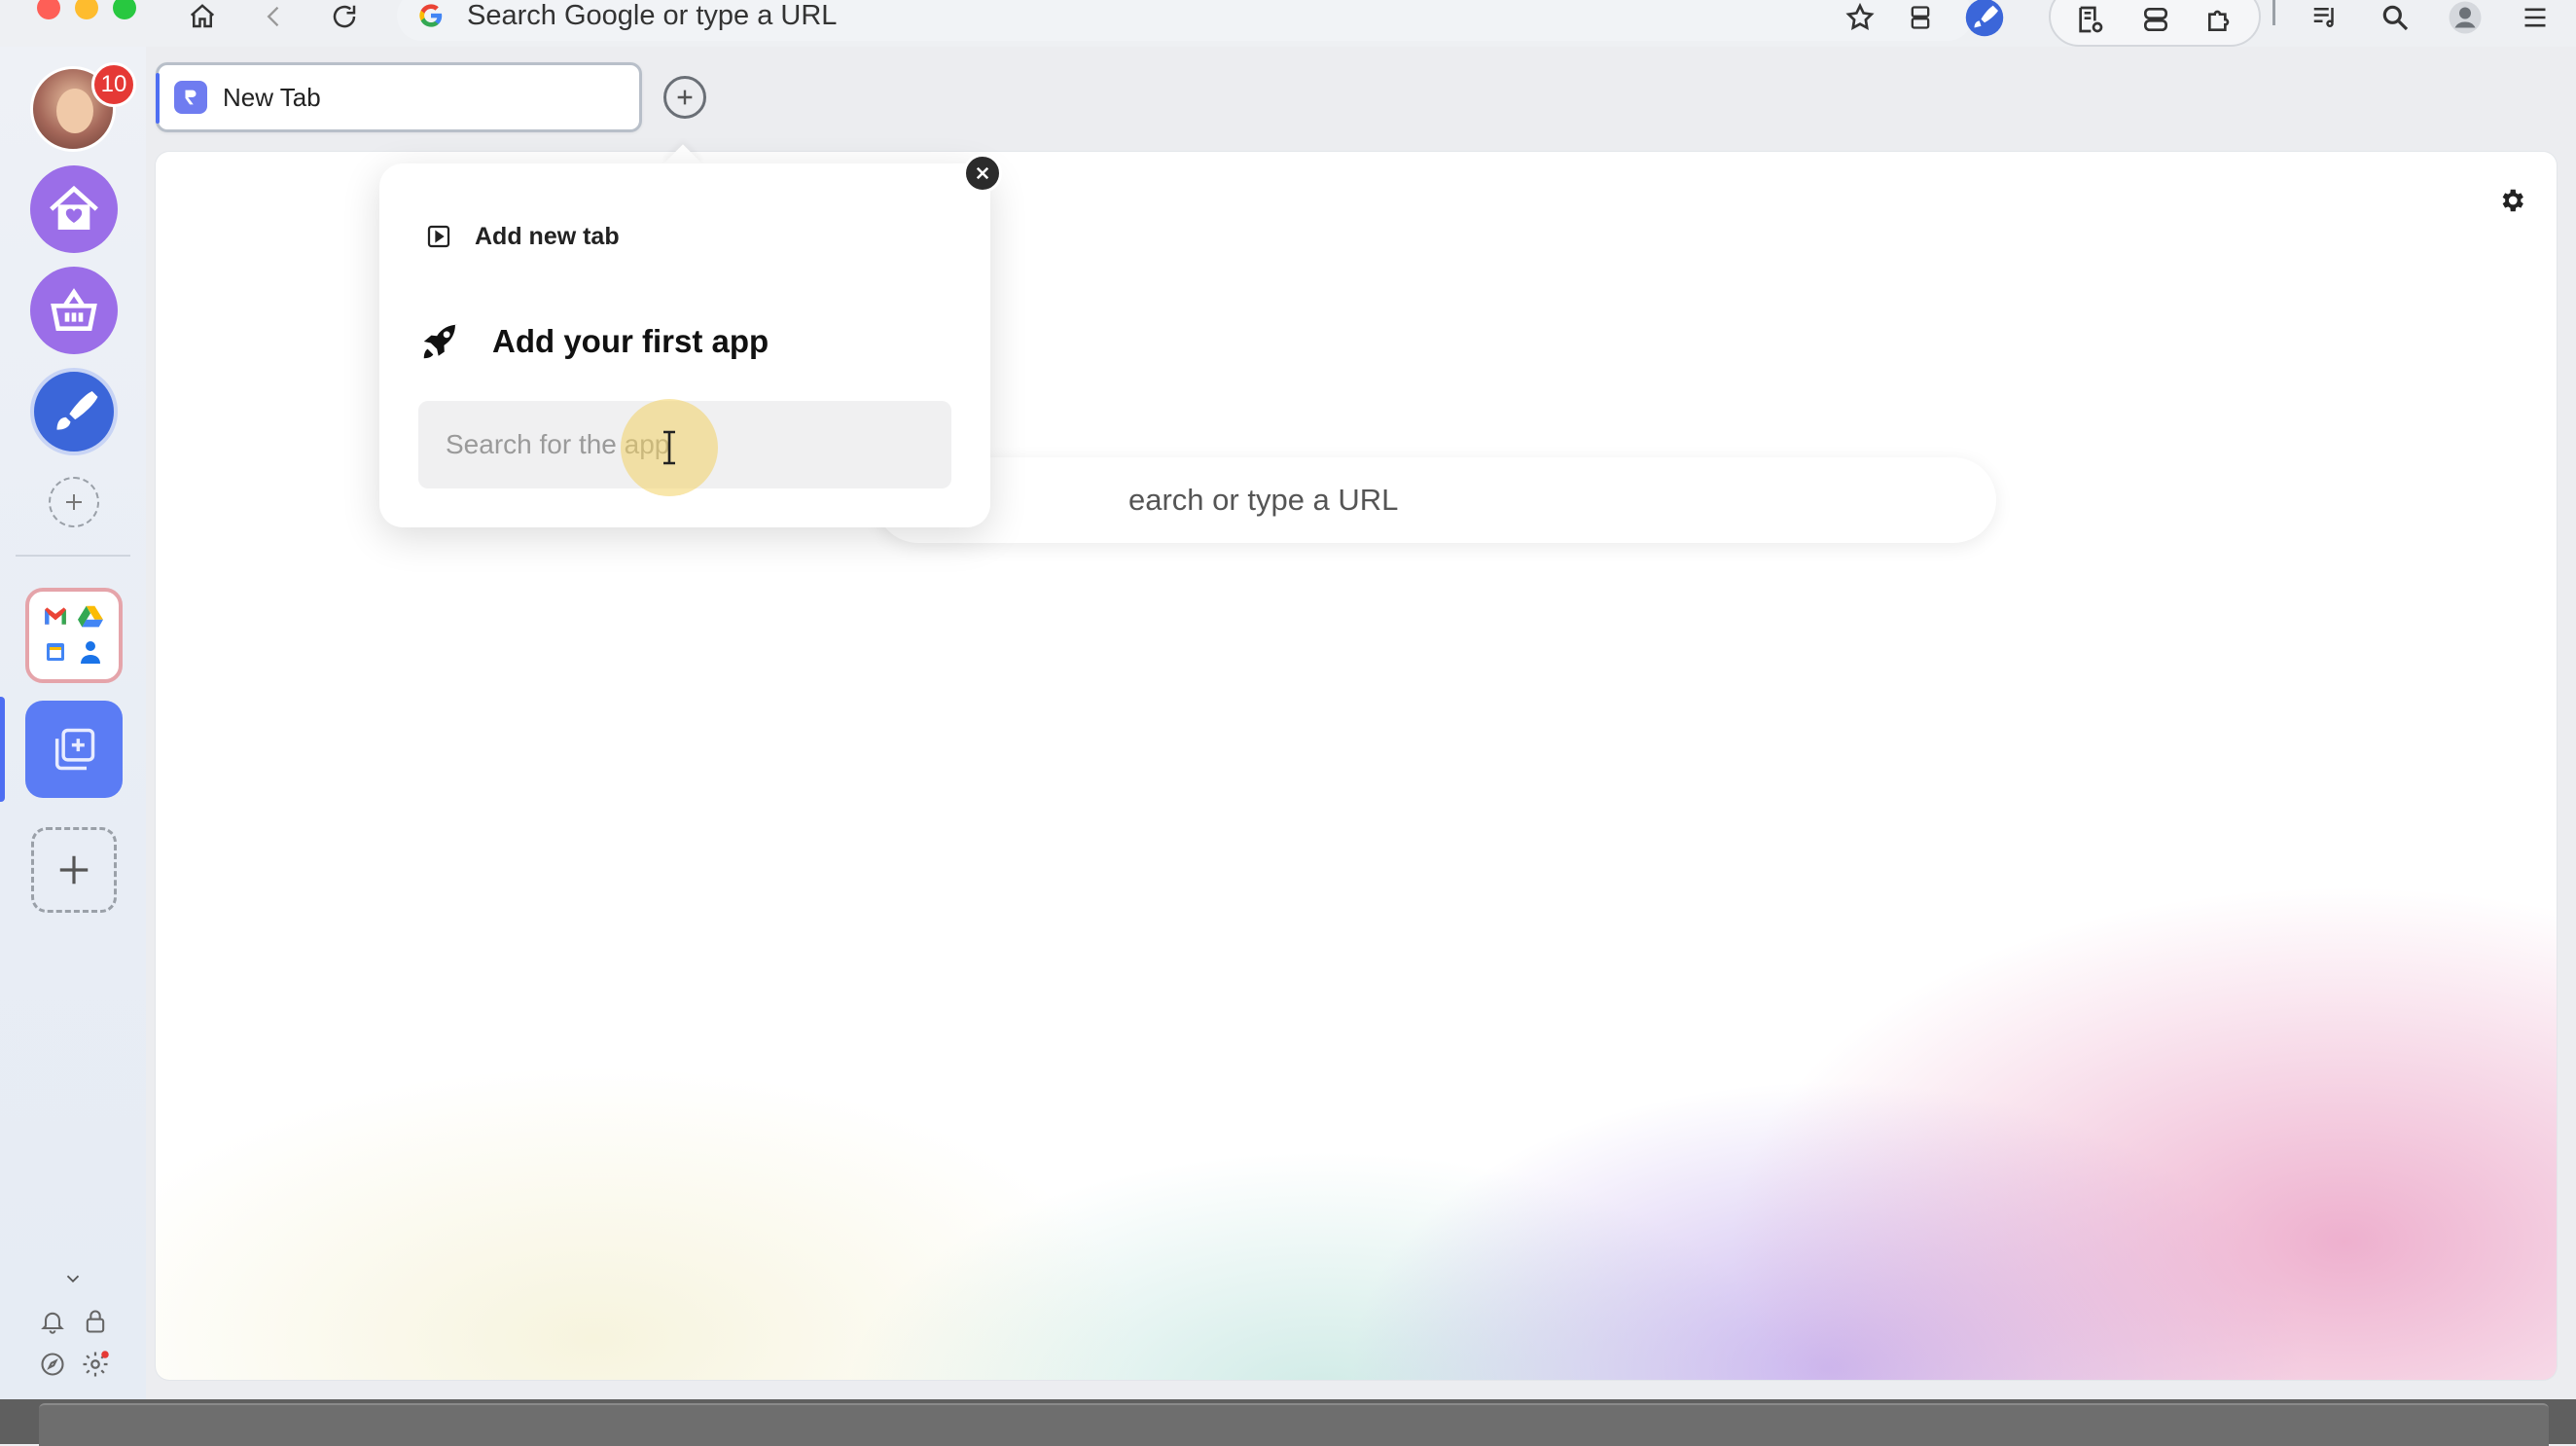 The image size is (2576, 1446). I want to click on extensions-group, so click(2155, 23).